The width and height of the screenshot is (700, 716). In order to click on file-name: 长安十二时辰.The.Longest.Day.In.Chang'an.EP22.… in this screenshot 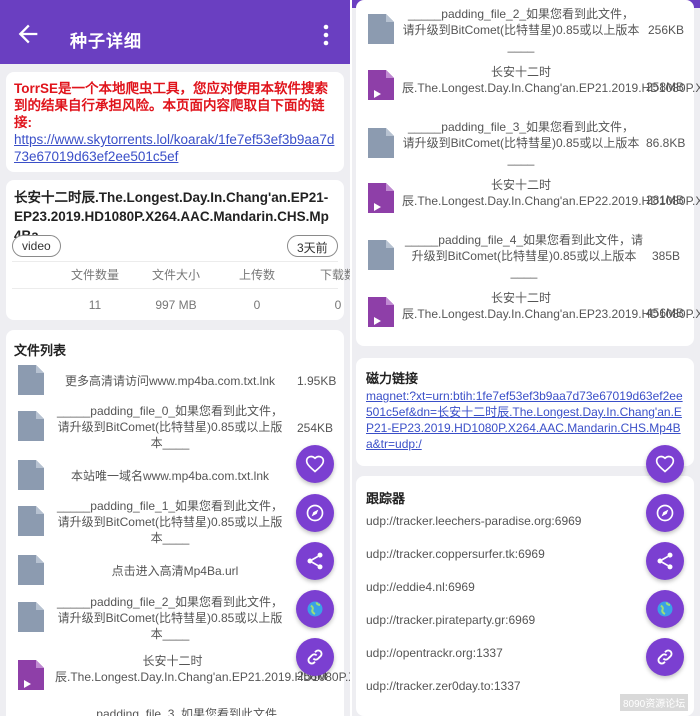, I will do `click(551, 193)`.